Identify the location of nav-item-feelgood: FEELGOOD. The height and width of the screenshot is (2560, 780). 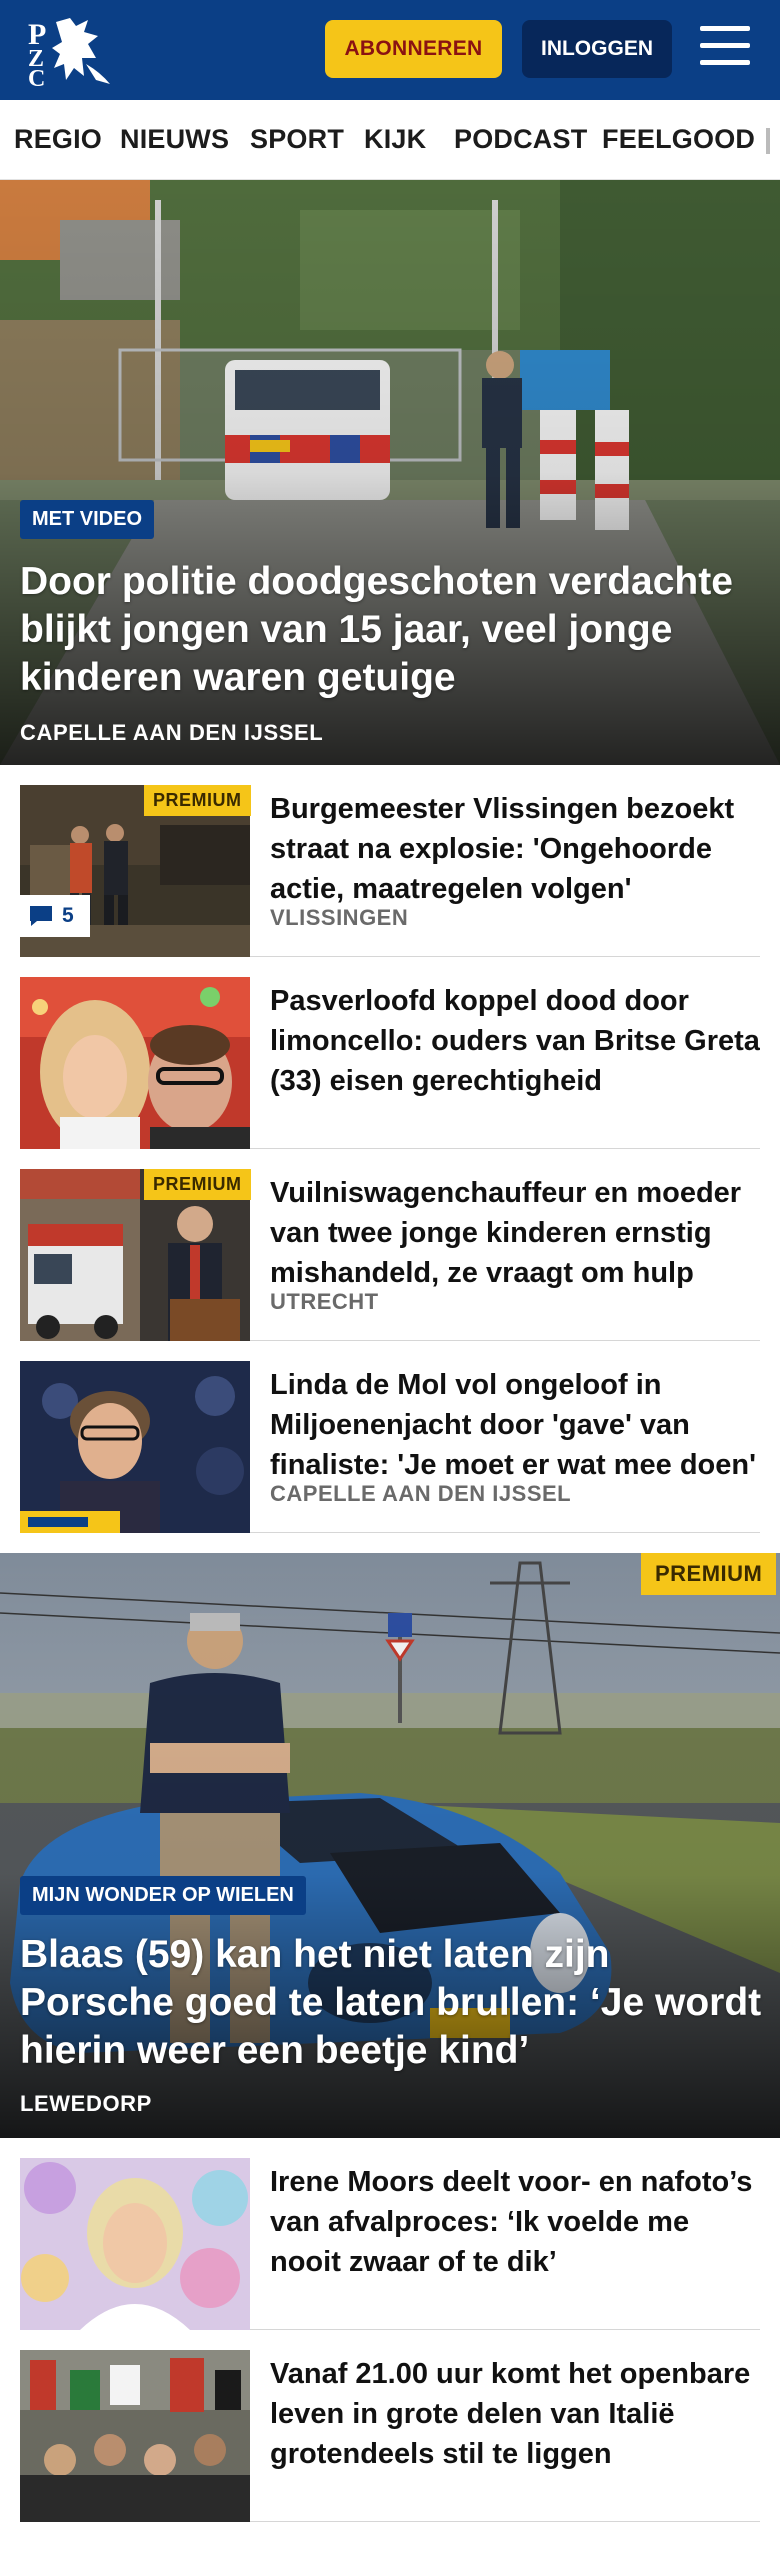
(678, 139).